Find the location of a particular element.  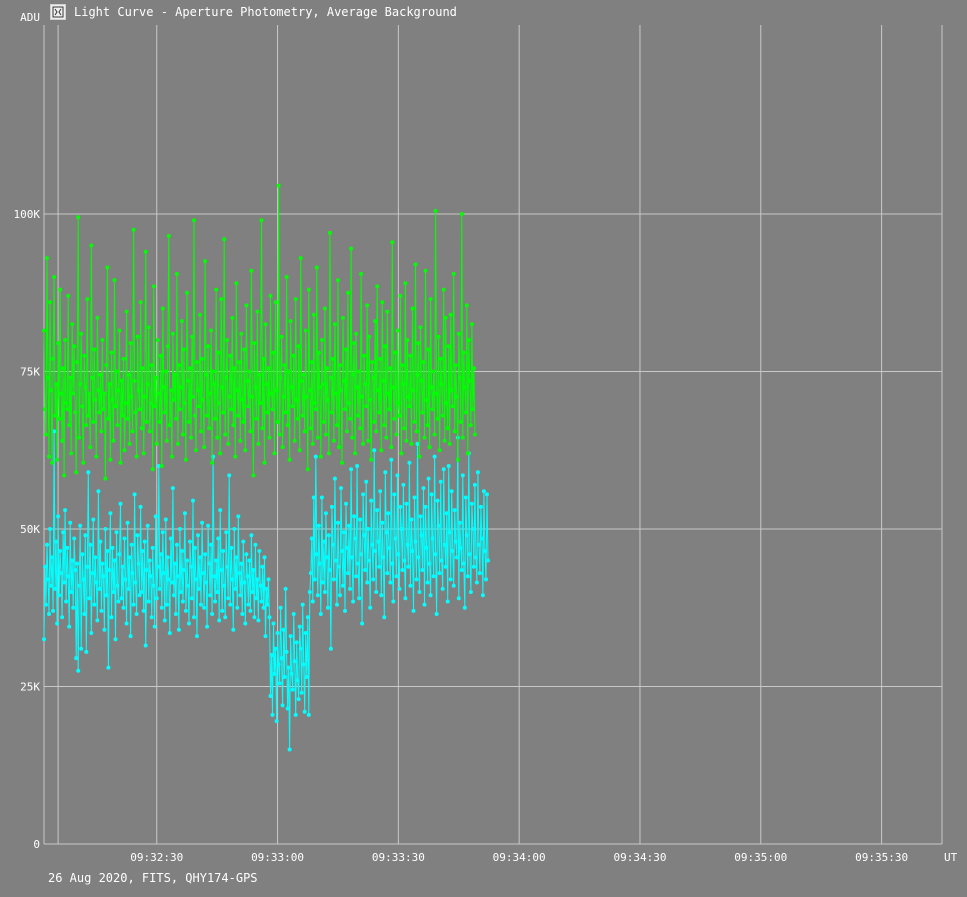

y-tick-label-0: 0 is located at coordinates (36, 844).